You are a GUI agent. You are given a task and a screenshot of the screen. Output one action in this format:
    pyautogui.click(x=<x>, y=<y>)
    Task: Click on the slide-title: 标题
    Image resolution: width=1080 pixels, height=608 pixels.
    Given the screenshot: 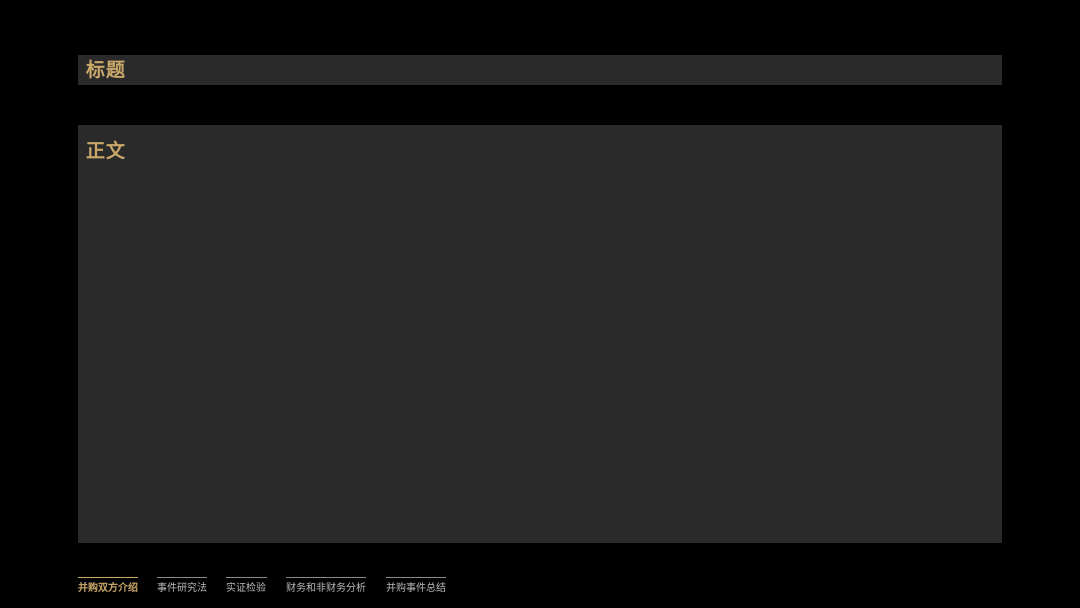 What is the action you would take?
    pyautogui.click(x=106, y=70)
    